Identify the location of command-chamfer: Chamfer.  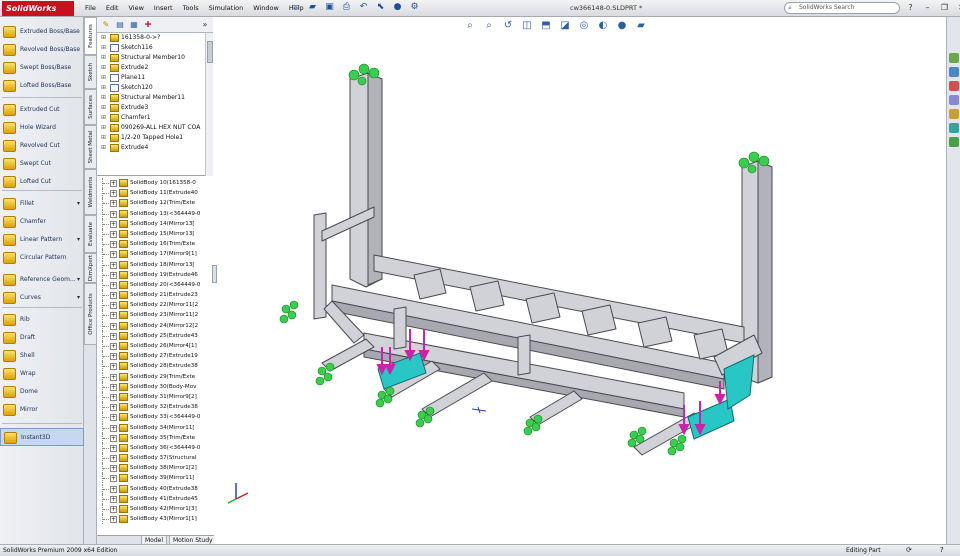
(42, 222).